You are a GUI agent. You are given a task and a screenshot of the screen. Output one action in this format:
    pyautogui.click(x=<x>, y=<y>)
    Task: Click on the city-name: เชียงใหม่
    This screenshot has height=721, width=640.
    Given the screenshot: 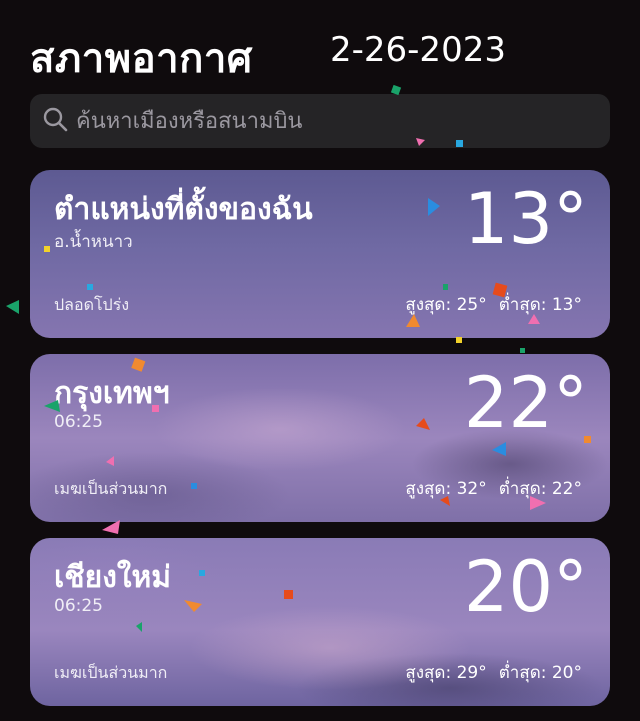 What is the action you would take?
    pyautogui.click(x=113, y=577)
    